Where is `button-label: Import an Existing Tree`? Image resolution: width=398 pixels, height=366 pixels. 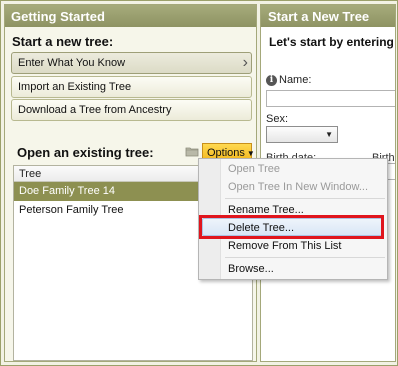
button-label: Import an Existing Tree is located at coordinates (75, 87).